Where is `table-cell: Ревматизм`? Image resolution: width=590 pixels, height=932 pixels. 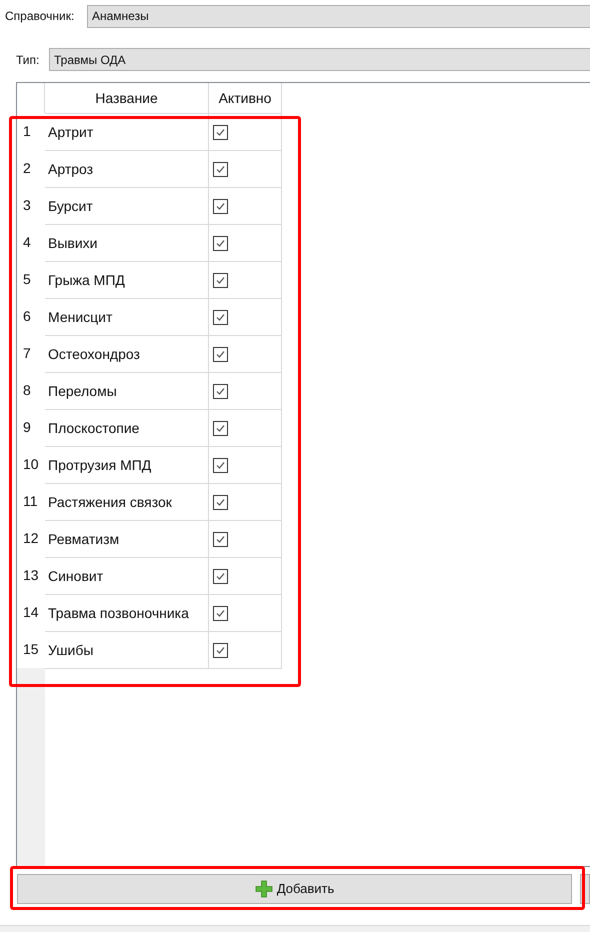
table-cell: Ревматизм is located at coordinates (127, 539).